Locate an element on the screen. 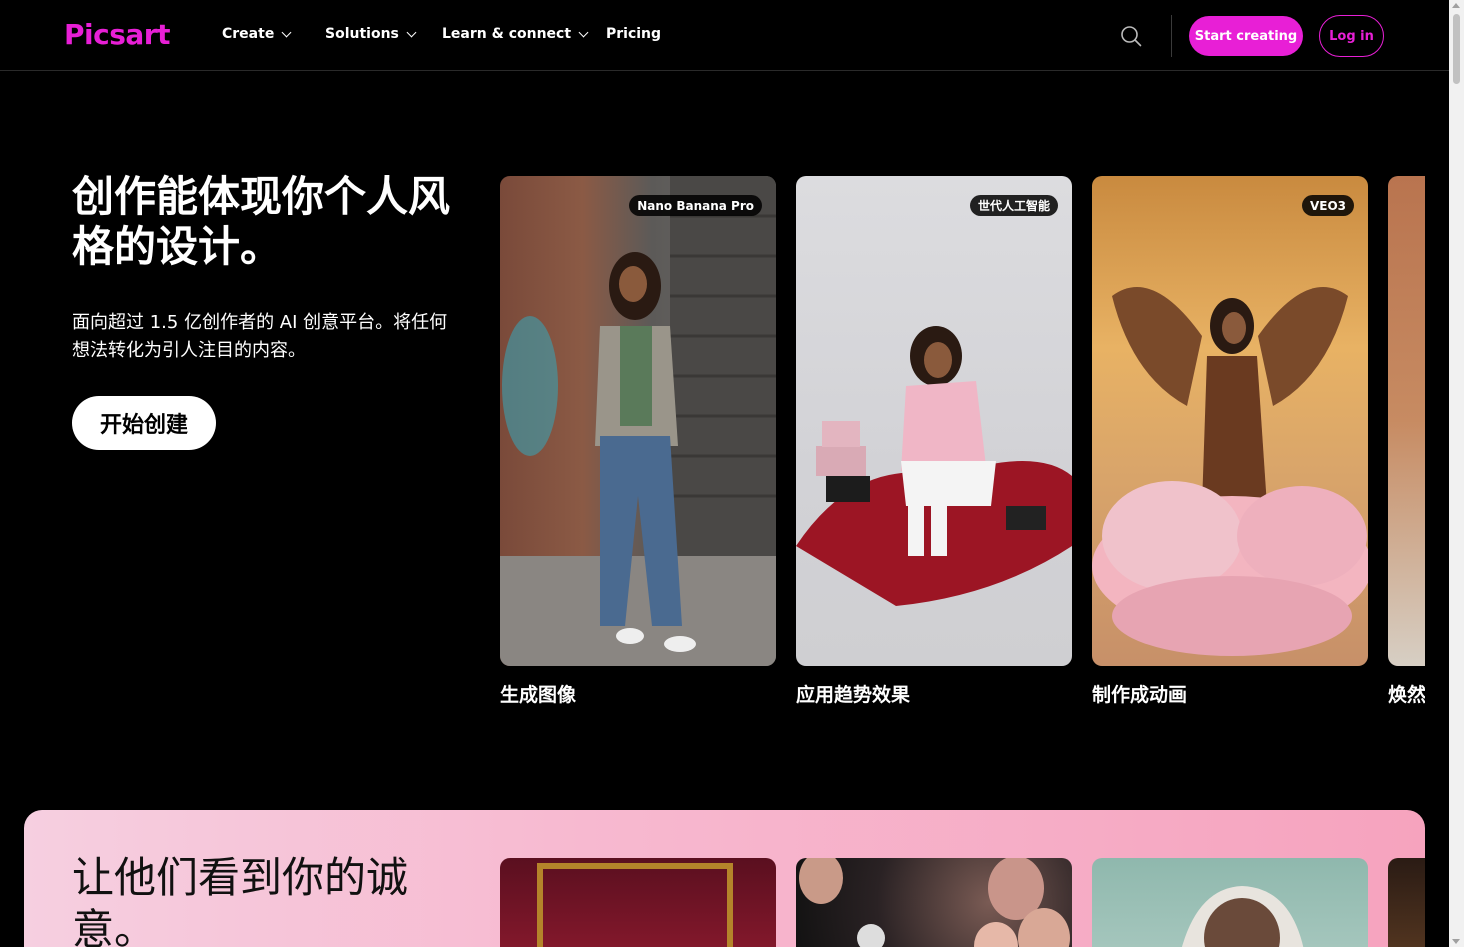  card-label-partial: 焕然 is located at coordinates (1406, 693).